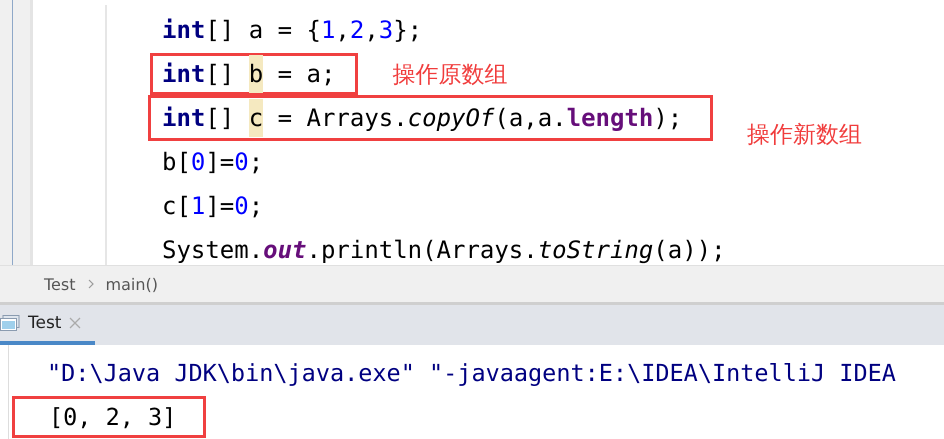 The height and width of the screenshot is (439, 944). Describe the element at coordinates (444, 250) in the screenshot. I see `code-line: System.out.println(Arrays.toString(a));` at that location.